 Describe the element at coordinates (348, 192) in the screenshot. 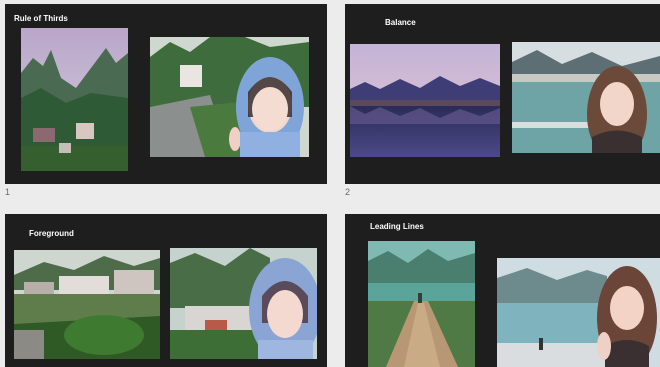

I see `slide-number: 2` at that location.